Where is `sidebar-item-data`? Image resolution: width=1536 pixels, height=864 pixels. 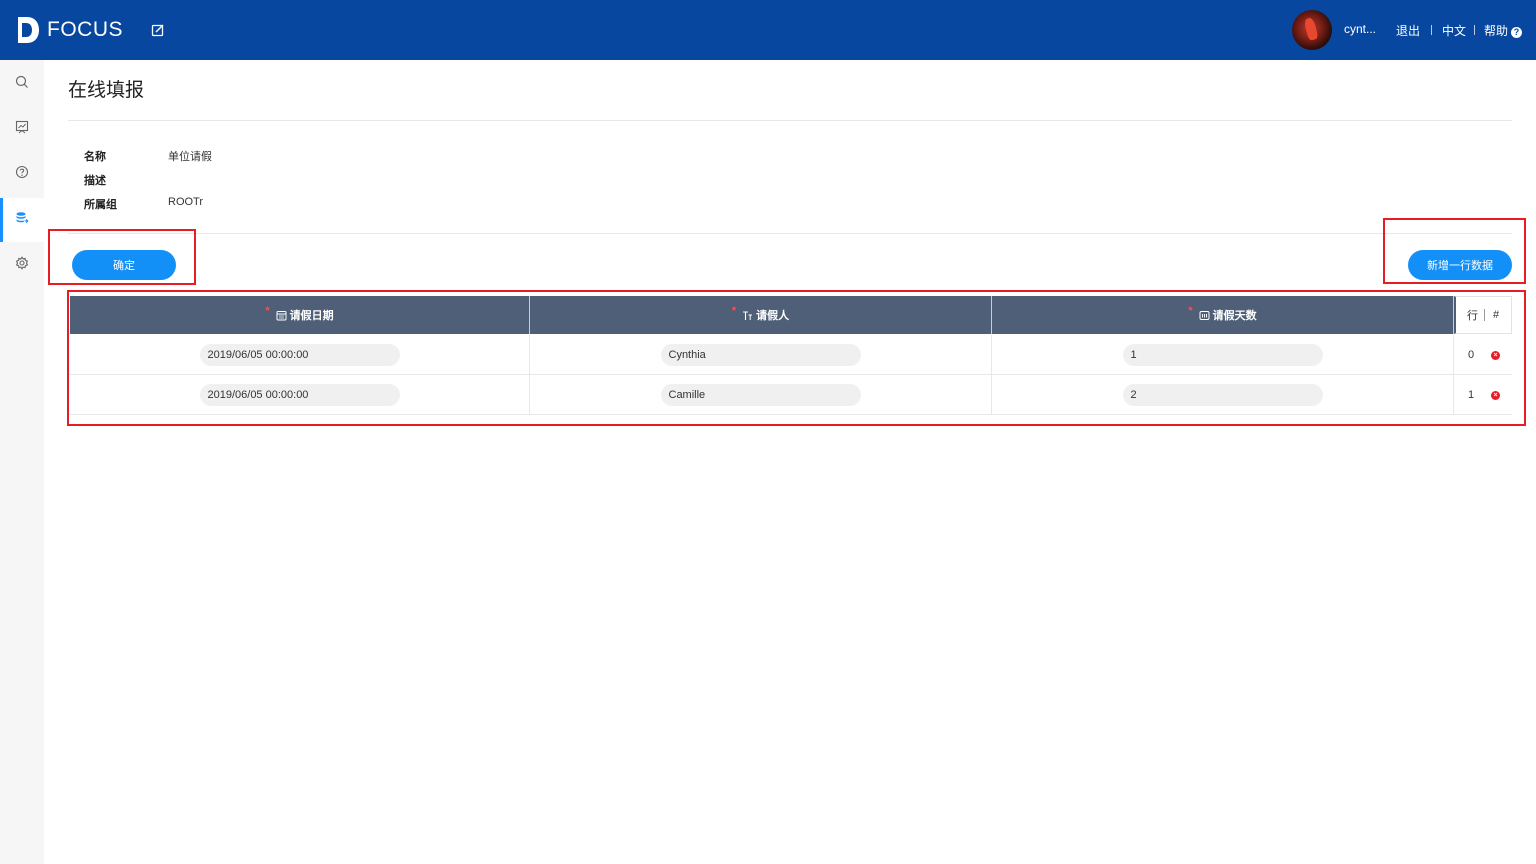 sidebar-item-data is located at coordinates (22, 220).